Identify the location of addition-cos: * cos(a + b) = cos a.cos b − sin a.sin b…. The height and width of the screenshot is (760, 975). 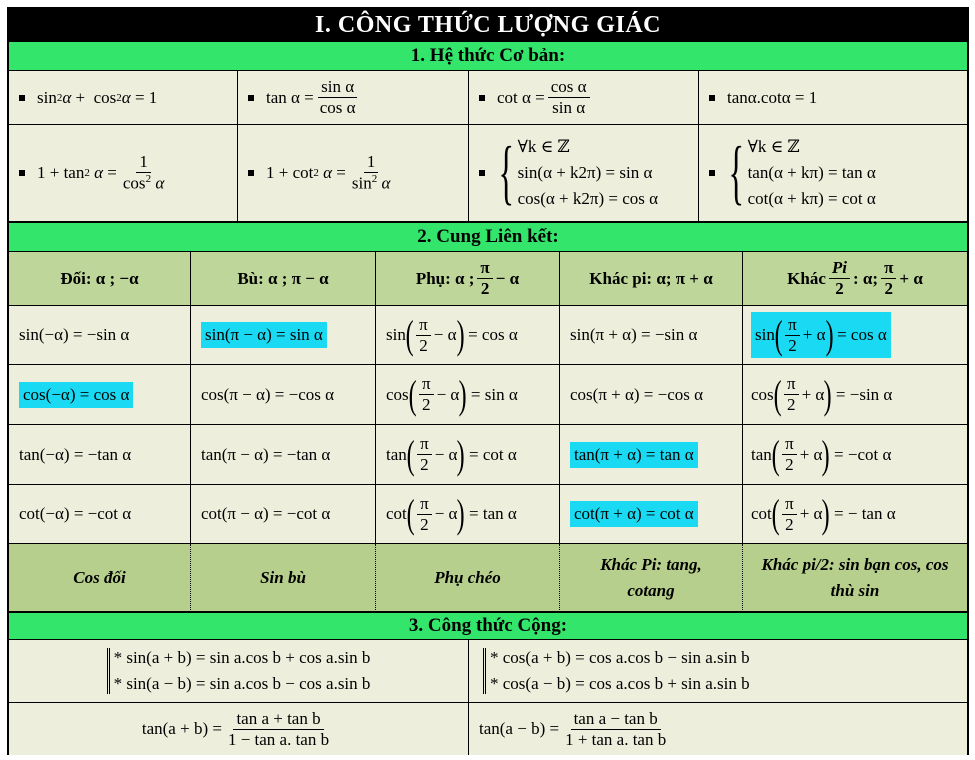
(718, 671).